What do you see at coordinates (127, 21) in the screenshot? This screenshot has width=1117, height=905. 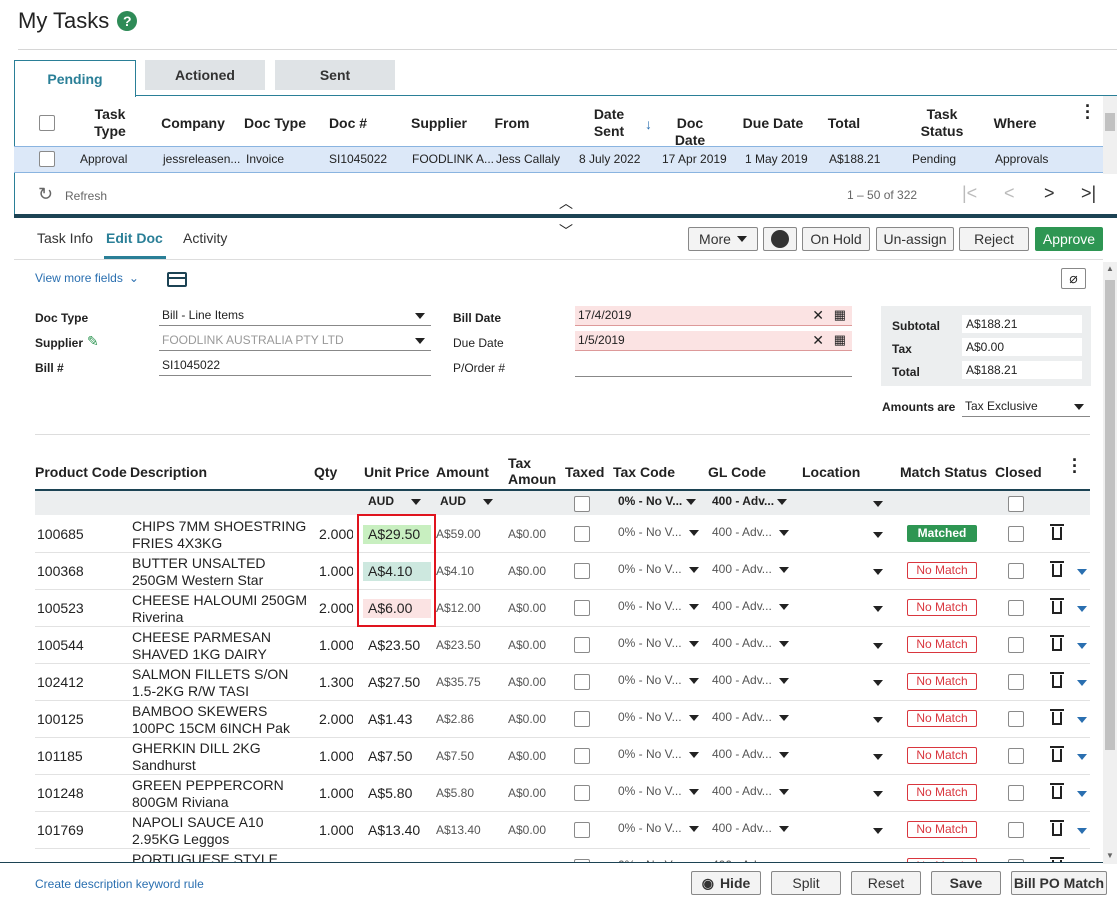 I see `help-icon: ?` at bounding box center [127, 21].